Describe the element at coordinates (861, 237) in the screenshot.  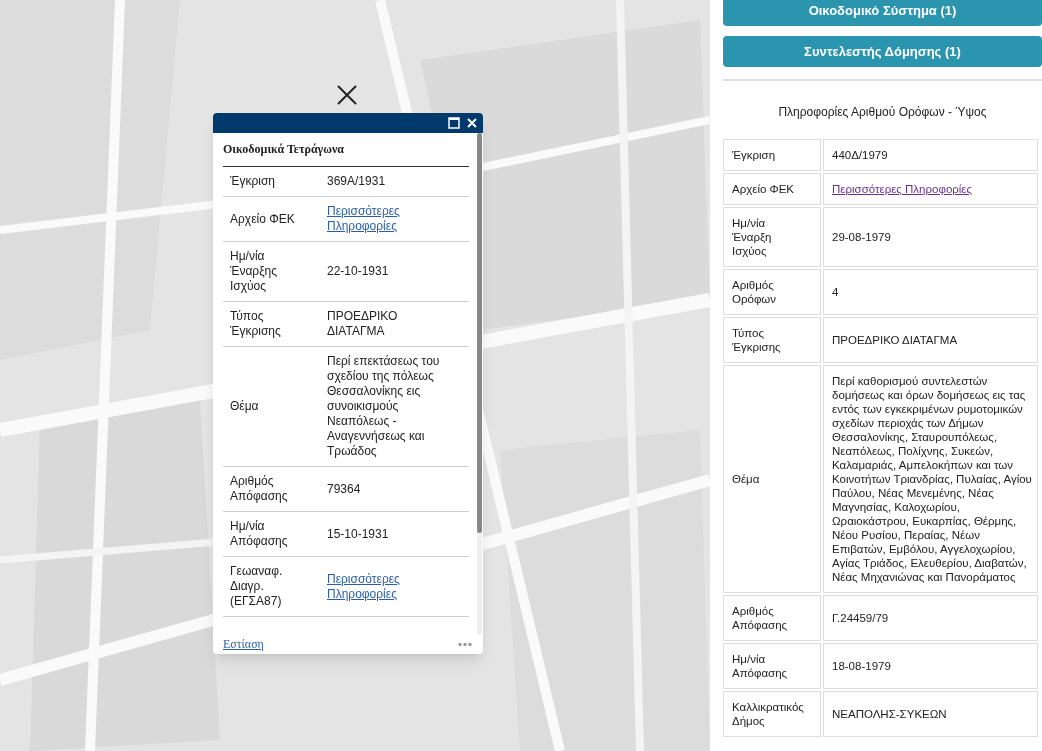
I see `field-value: 29-08-1979` at that location.